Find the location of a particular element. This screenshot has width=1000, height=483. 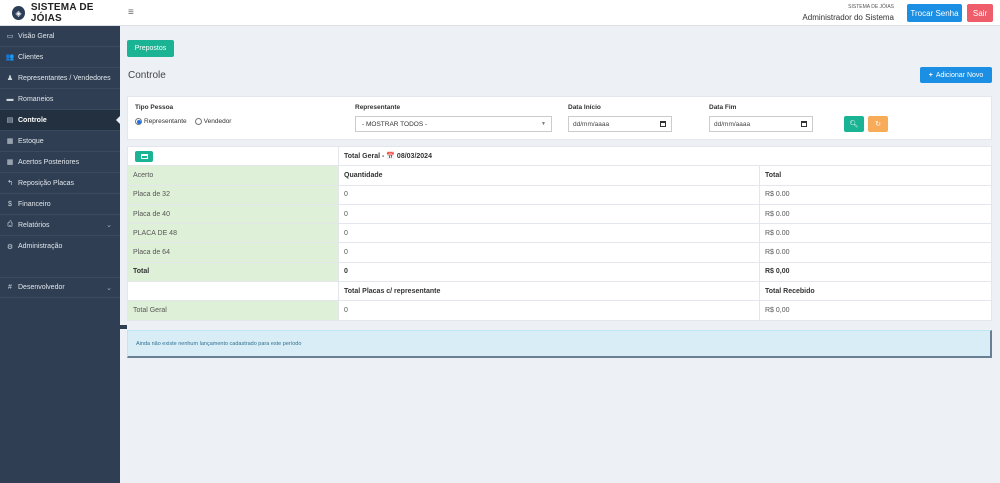

logout-button: Sair is located at coordinates (980, 13).